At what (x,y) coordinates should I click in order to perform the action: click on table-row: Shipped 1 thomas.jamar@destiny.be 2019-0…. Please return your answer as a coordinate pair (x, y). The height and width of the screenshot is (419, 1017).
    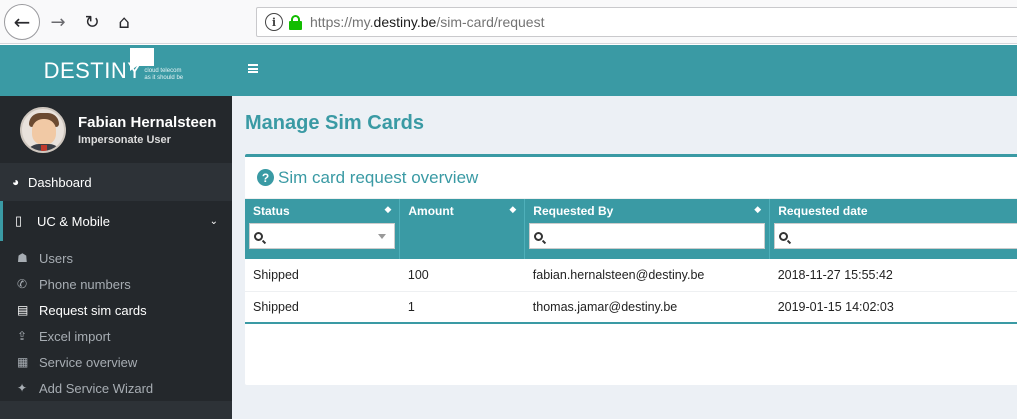
    Looking at the image, I should click on (631, 307).